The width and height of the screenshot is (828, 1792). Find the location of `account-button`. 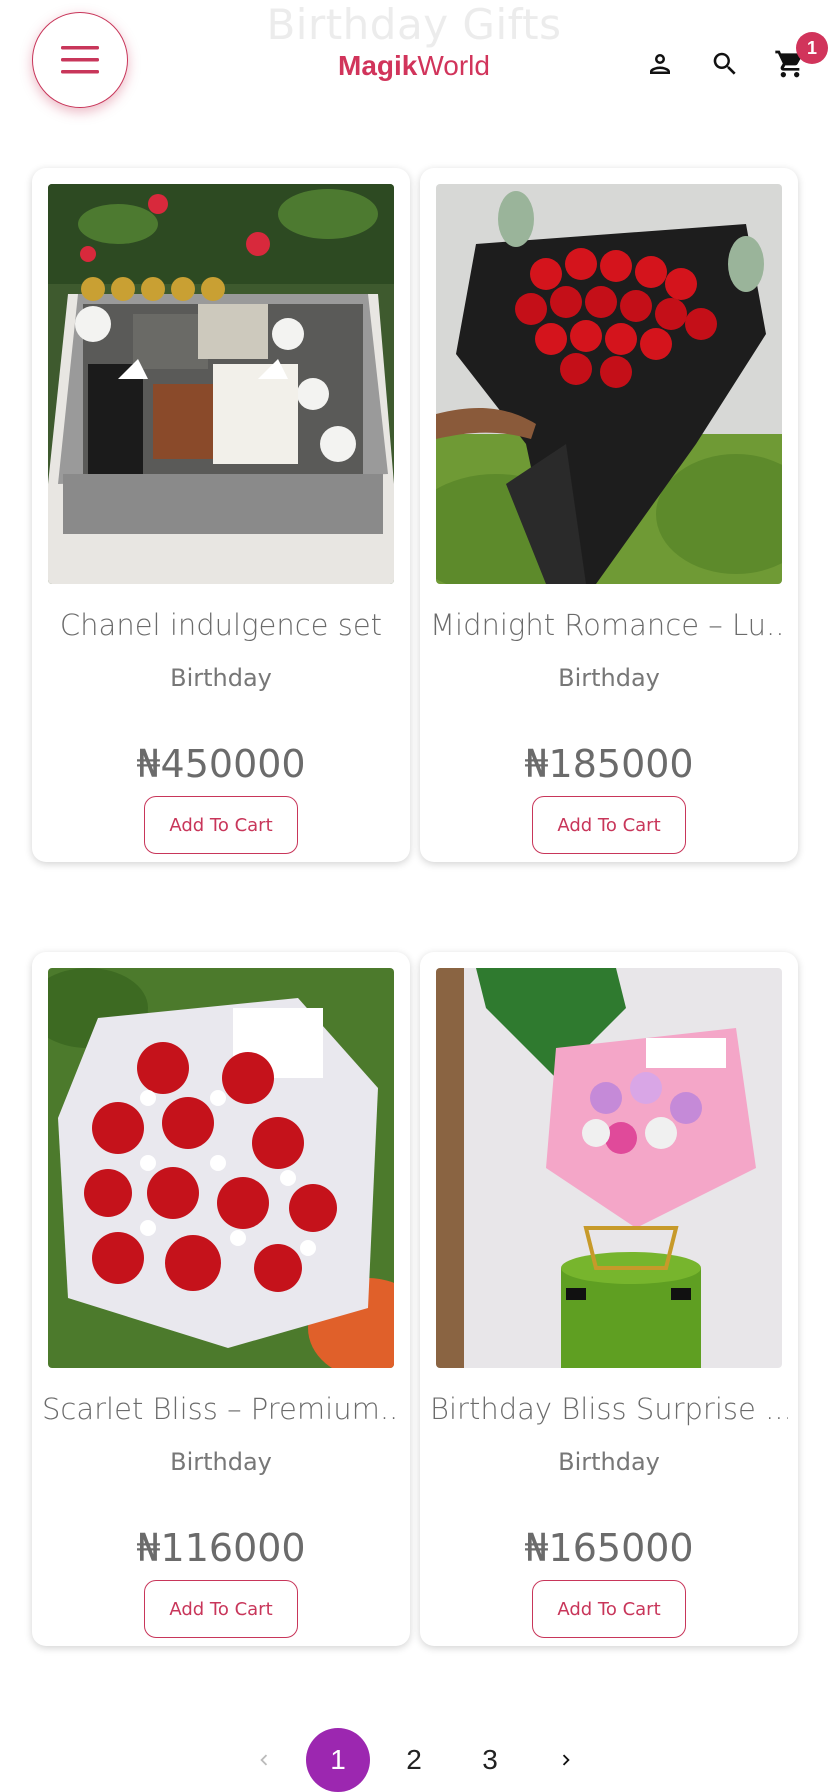

account-button is located at coordinates (660, 64).